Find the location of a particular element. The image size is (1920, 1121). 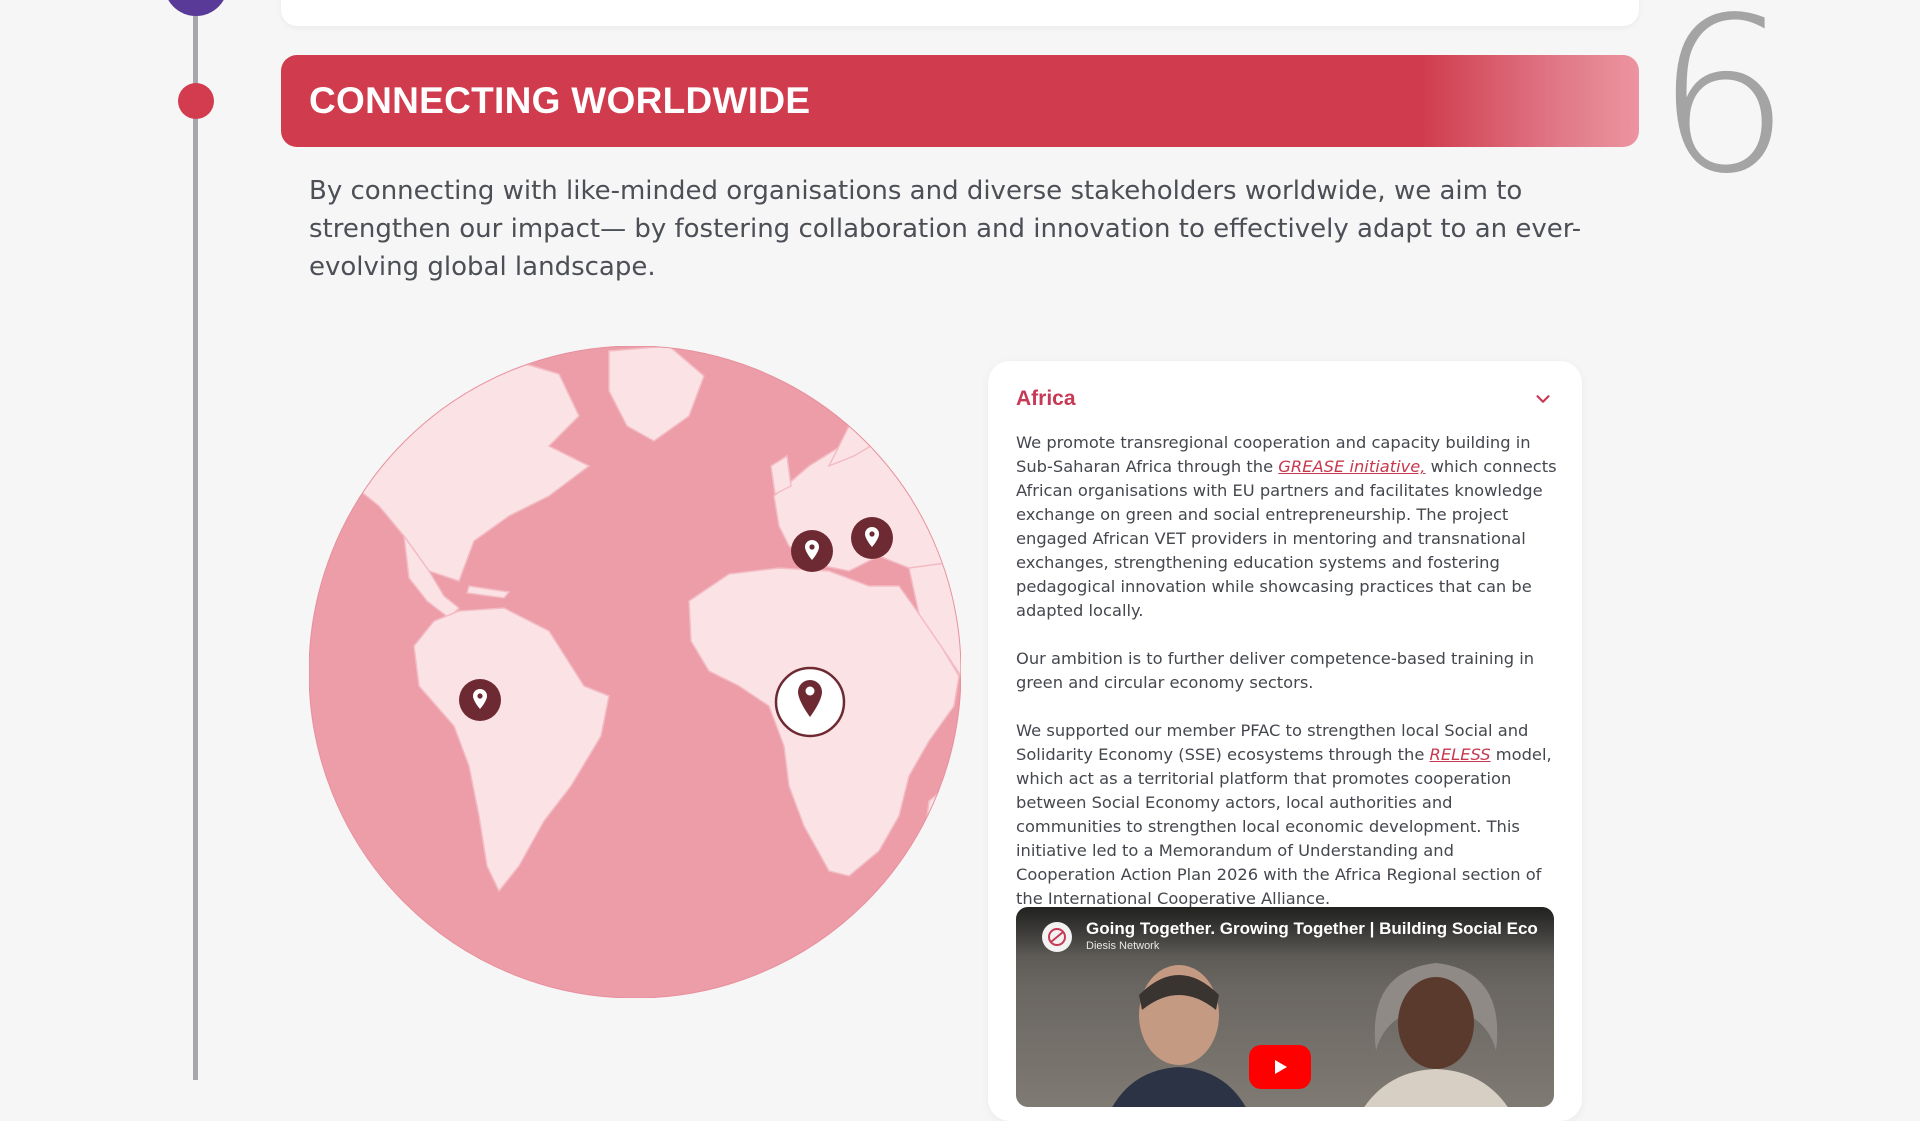

timeline-marker-previous is located at coordinates (196, 8).